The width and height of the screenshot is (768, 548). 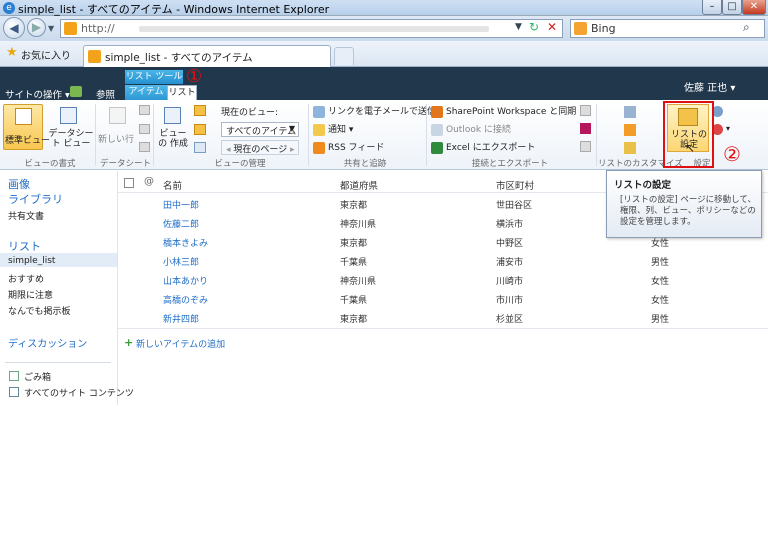 What do you see at coordinates (344, 56) in the screenshot?
I see `new-tab-button` at bounding box center [344, 56].